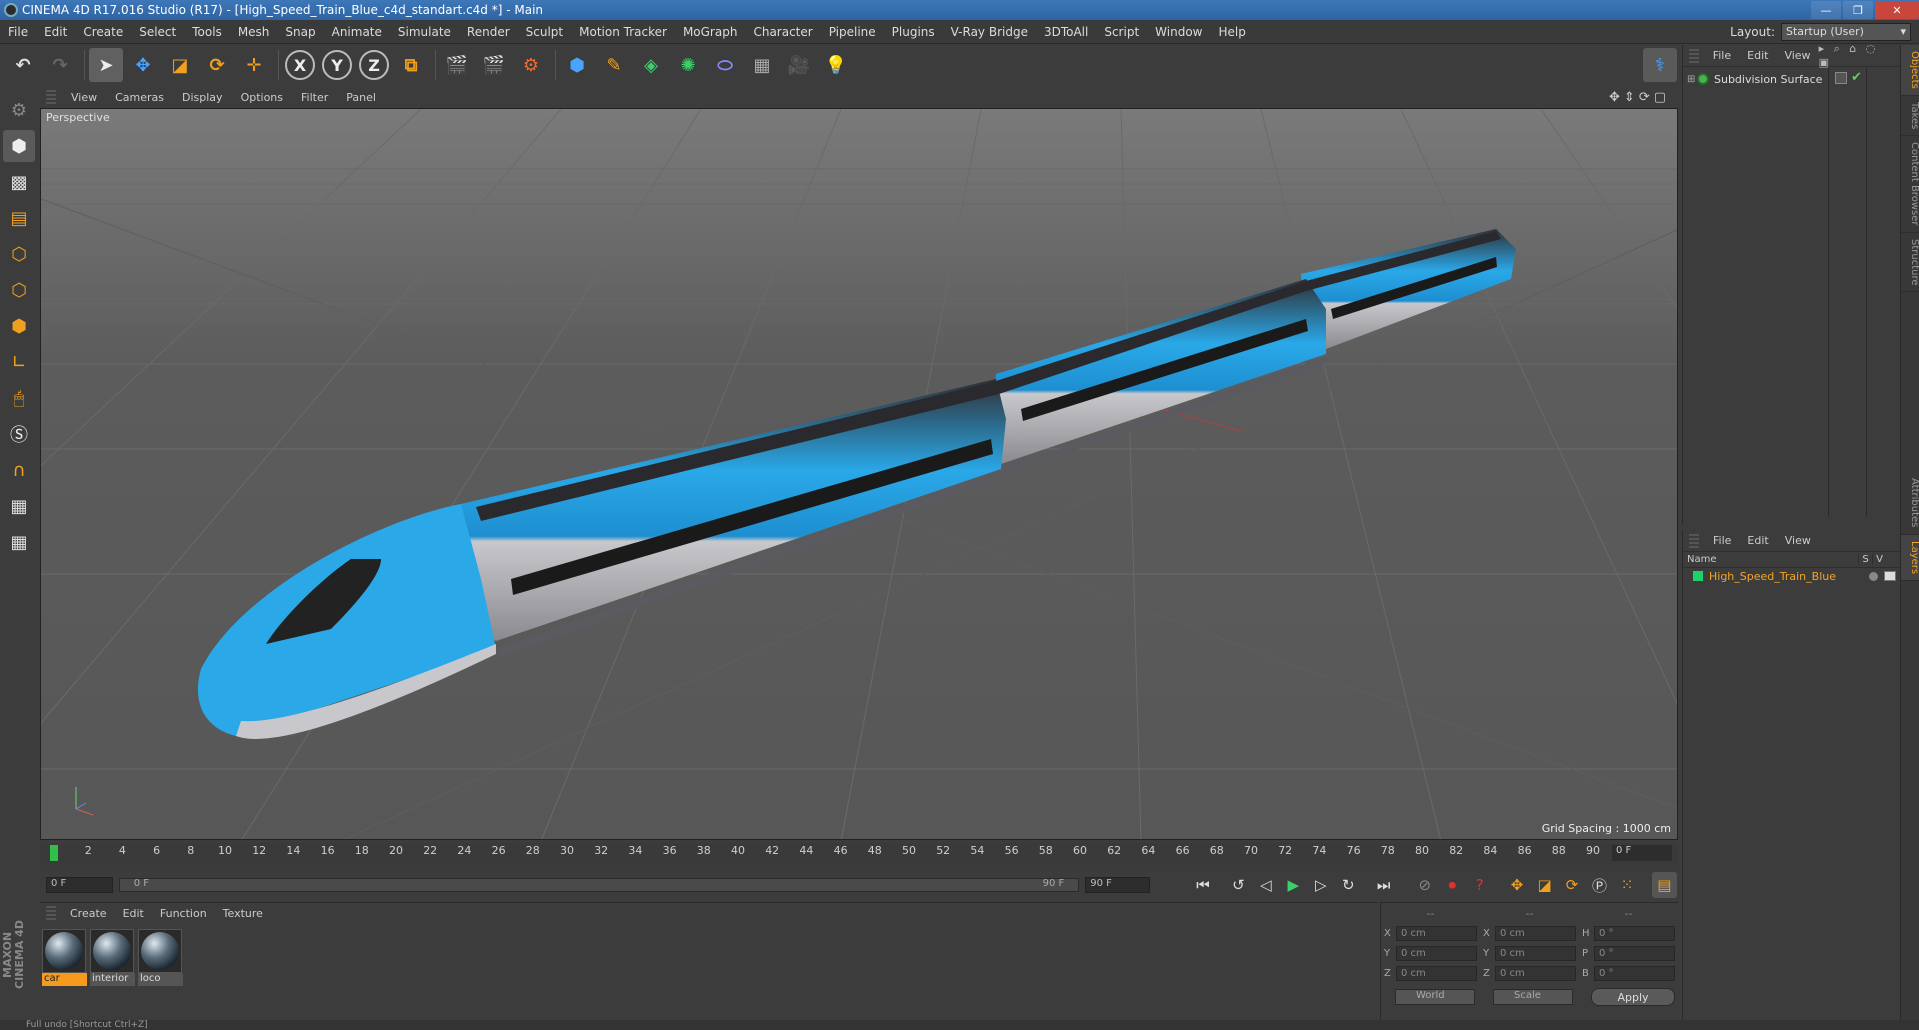 This screenshot has width=1919, height=1030. I want to click on menu-vray-bridge: V-Ray Bridge, so click(989, 32).